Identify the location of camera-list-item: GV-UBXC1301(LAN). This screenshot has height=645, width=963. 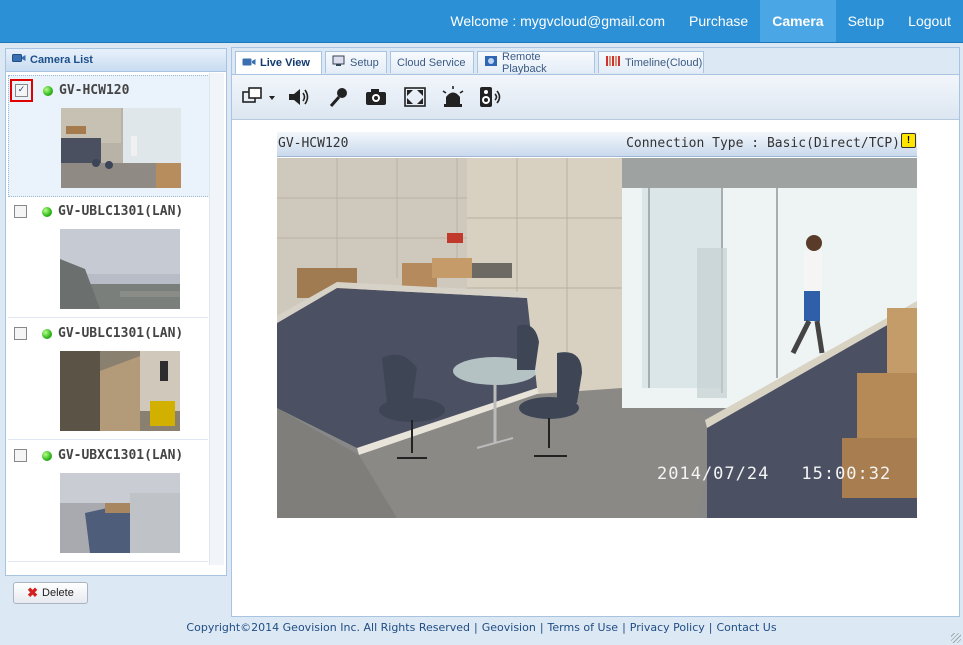
(108, 501).